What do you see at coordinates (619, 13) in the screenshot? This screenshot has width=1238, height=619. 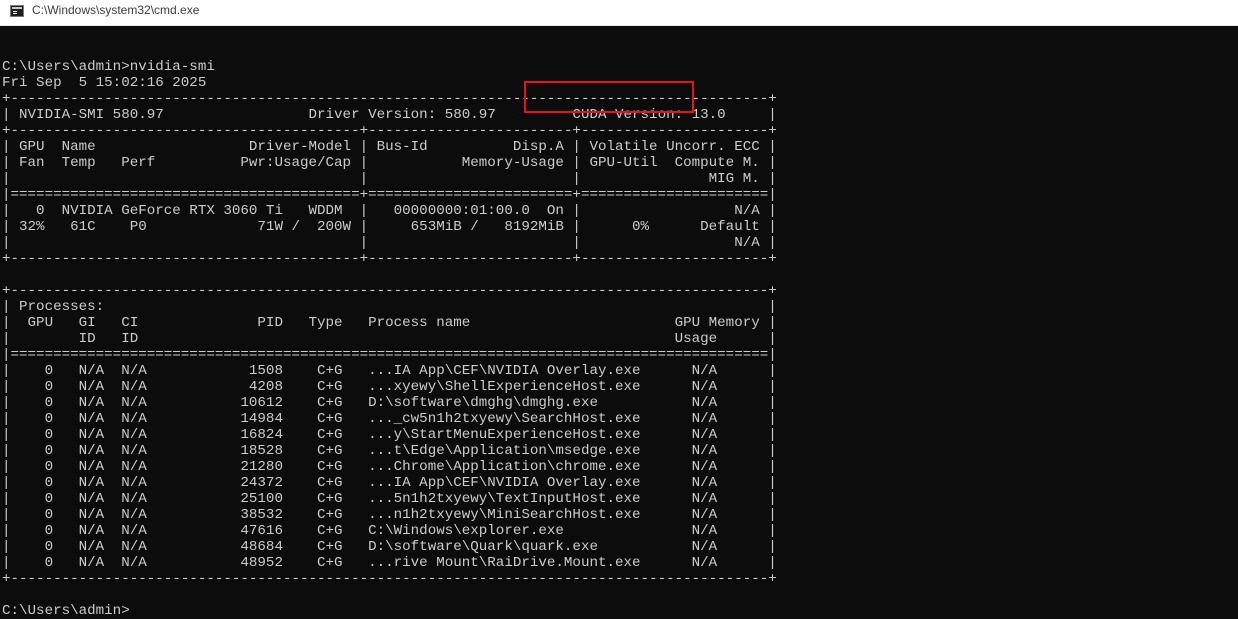 I see `title-bar: C:\Windows\system32\cmd.exe` at bounding box center [619, 13].